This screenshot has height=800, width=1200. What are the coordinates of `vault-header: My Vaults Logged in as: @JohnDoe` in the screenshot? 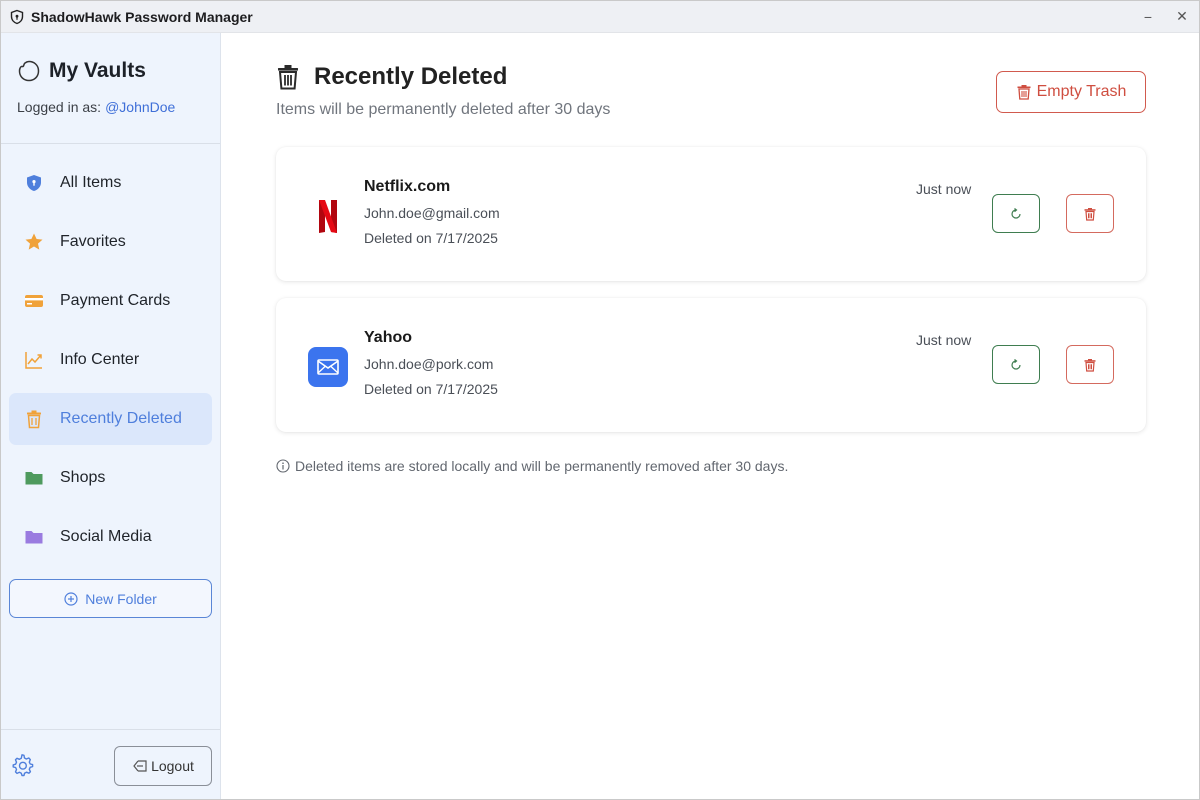 It's located at (110, 88).